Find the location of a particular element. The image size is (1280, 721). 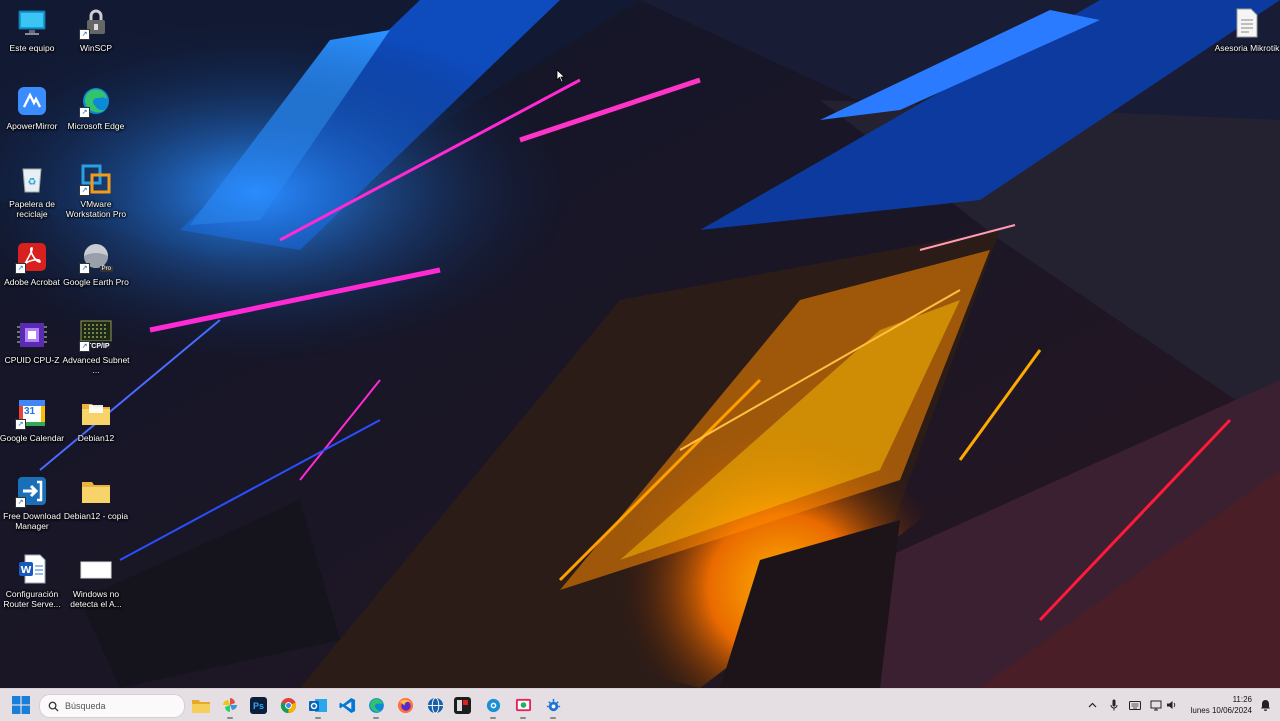

desktop-icon-papelera: ♻ Papelera de reciclaje is located at coordinates (32, 190).